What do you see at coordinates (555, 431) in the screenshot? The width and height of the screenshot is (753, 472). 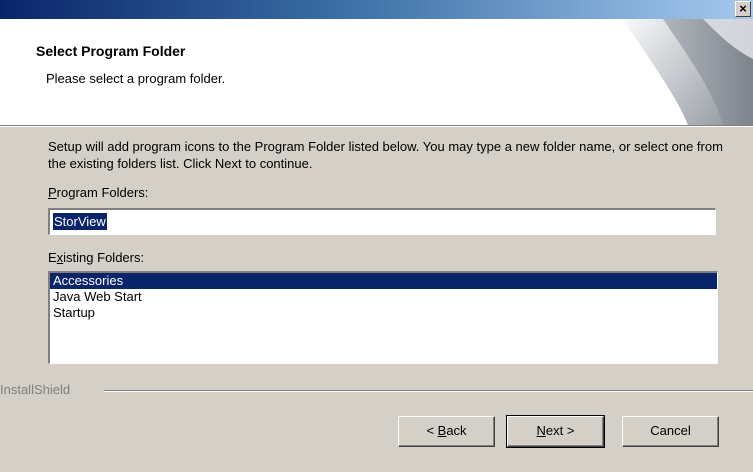 I see `next-button: Next >` at bounding box center [555, 431].